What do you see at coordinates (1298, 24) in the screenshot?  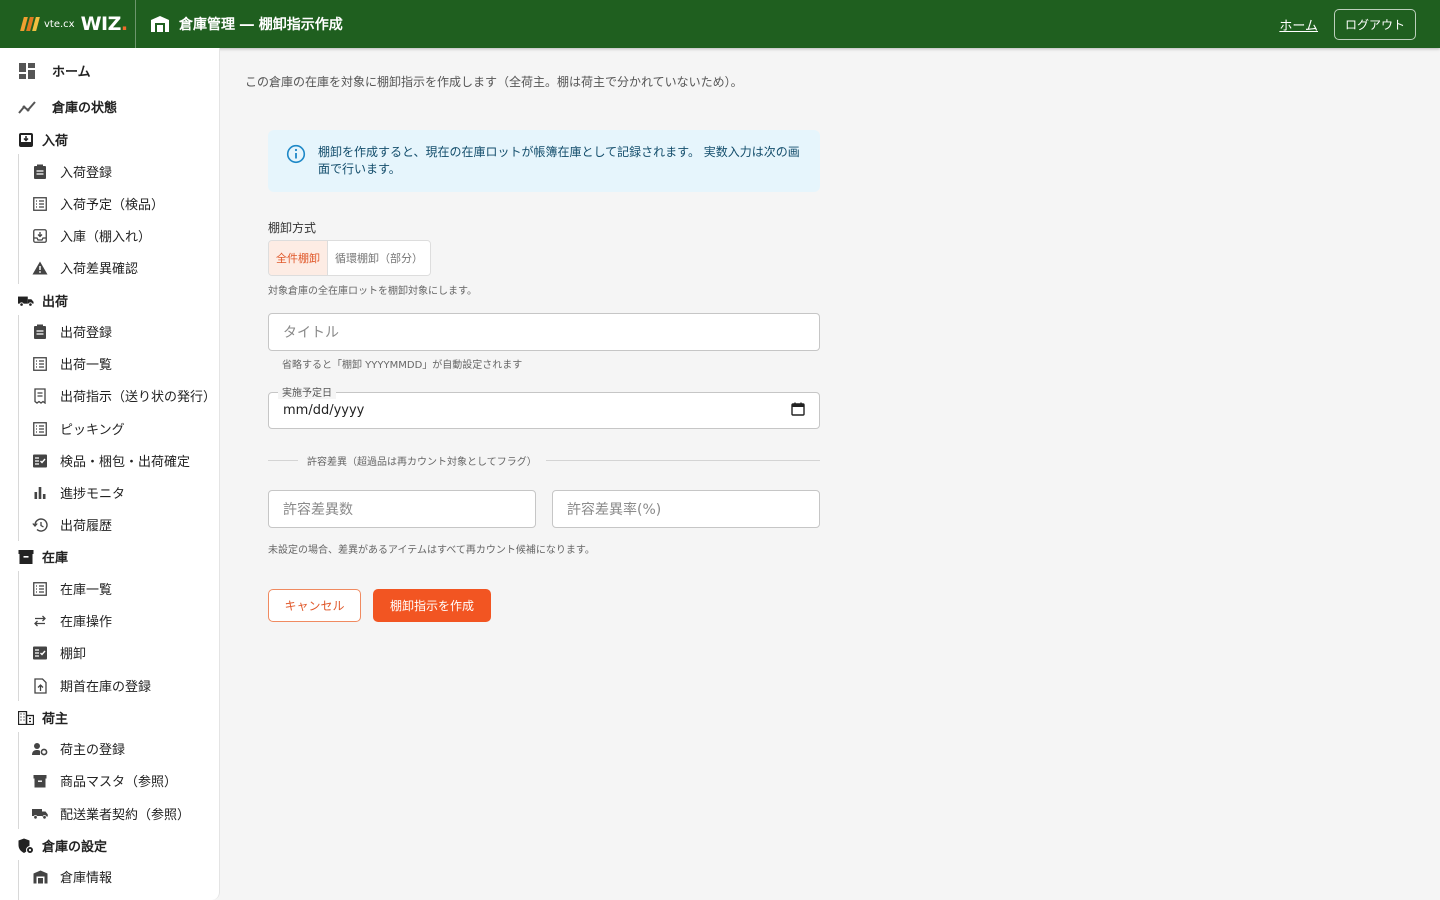 I see `home-link: ホーム` at bounding box center [1298, 24].